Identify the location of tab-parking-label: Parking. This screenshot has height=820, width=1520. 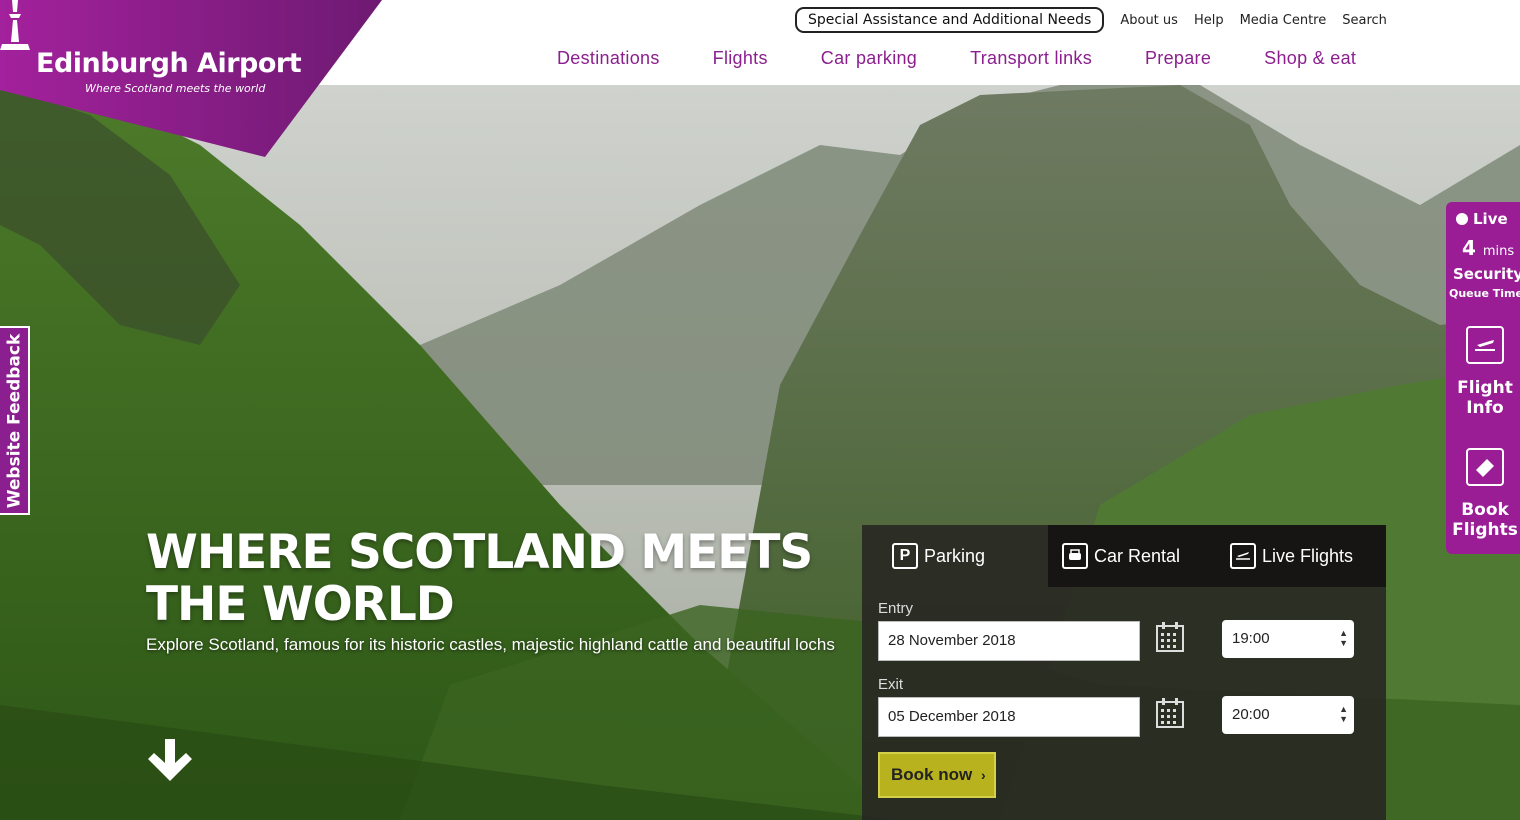
(955, 555).